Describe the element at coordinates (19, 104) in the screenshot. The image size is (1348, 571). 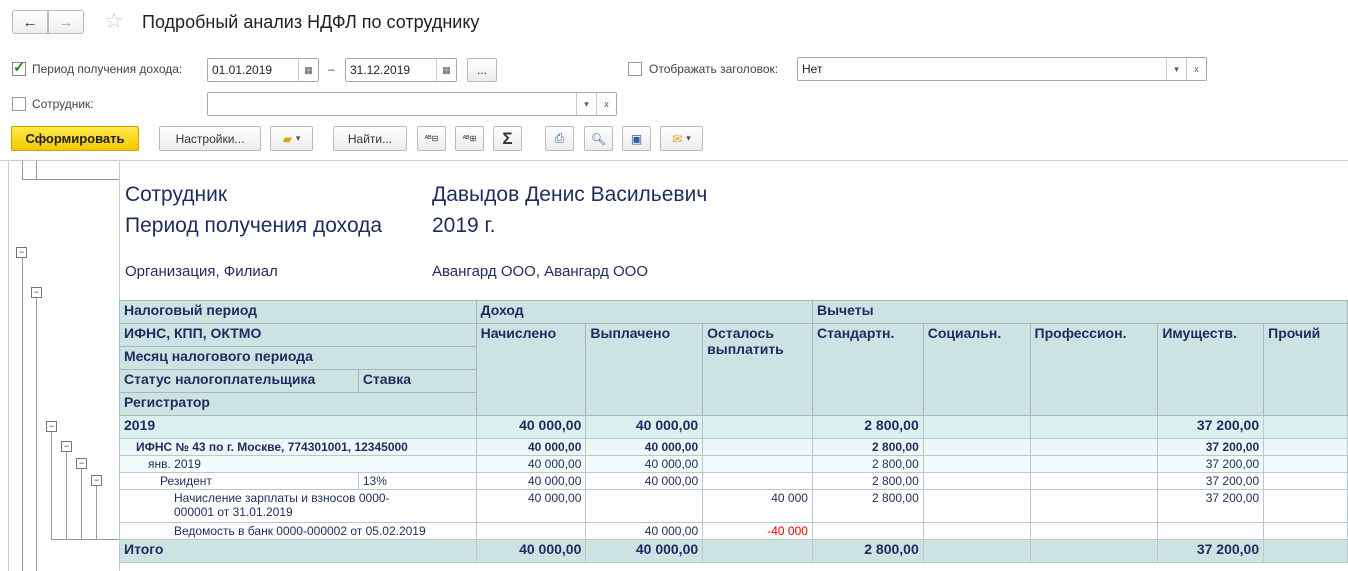
I see `employee-checkbox` at that location.